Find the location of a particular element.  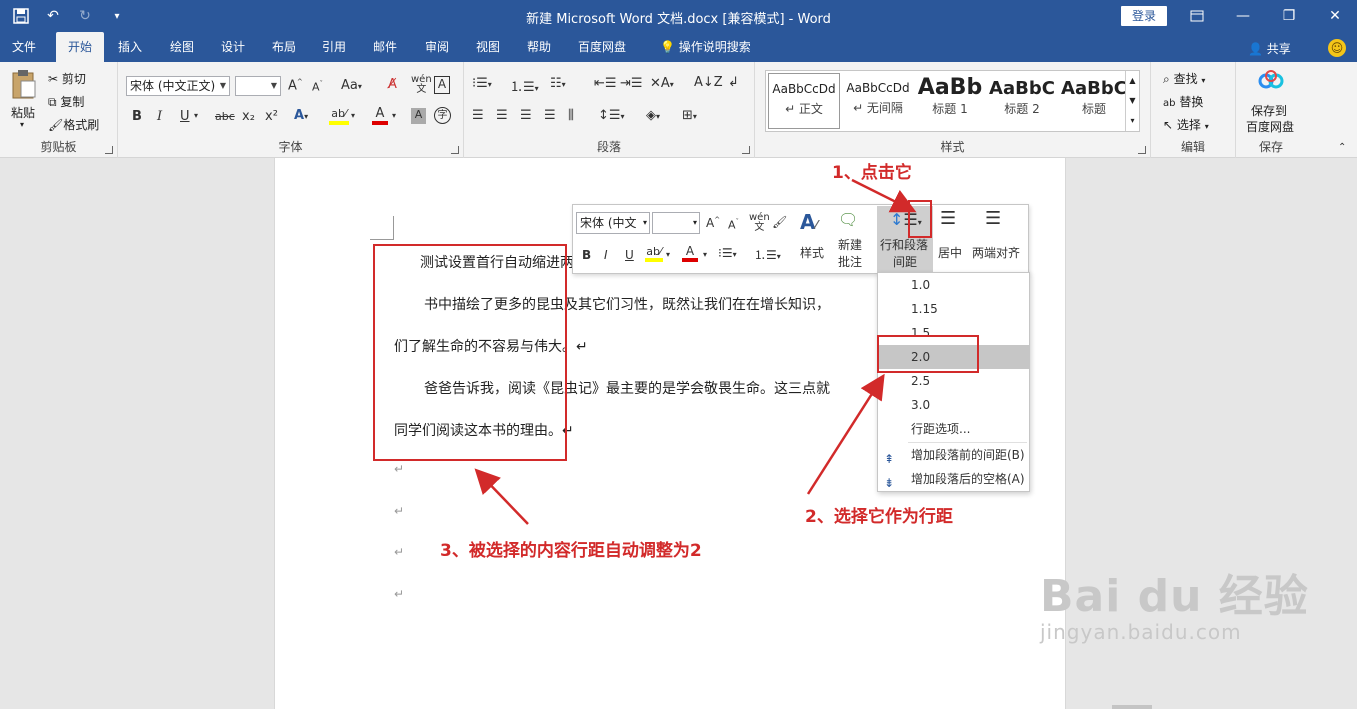

style-heading-2: AaBbC 标题 2 is located at coordinates (1022, 101).